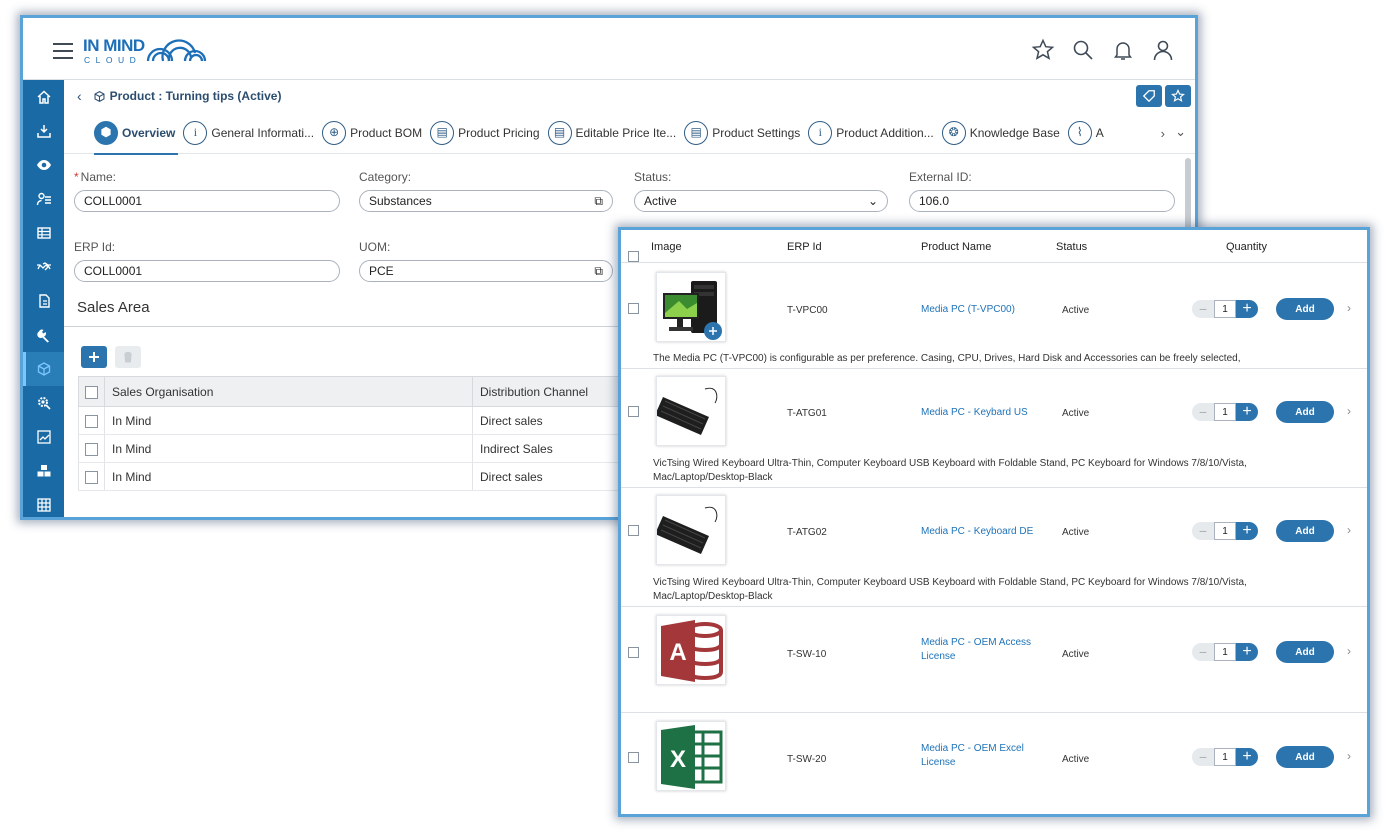 This screenshot has height=834, width=1388. I want to click on tabs-next-icon: ›, so click(1163, 133).